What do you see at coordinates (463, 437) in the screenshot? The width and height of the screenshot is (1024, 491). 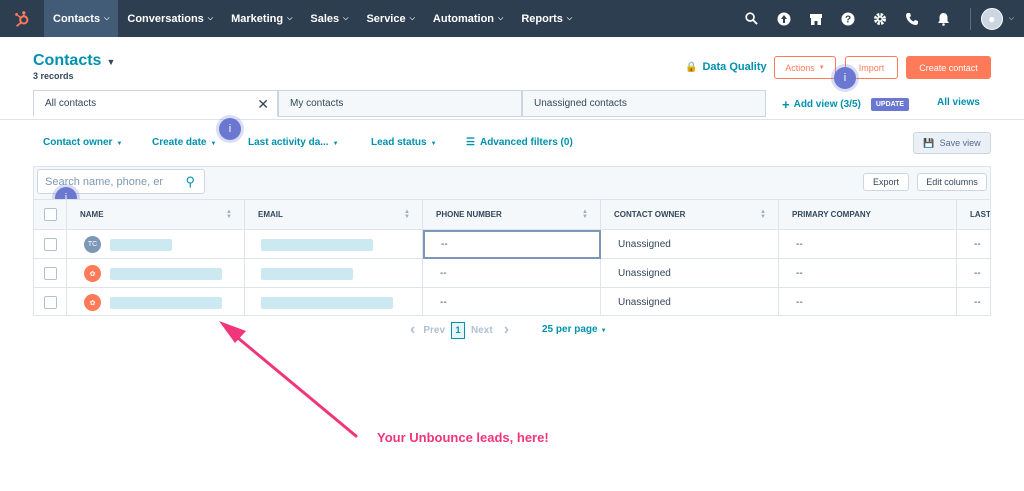 I see `annotation-text: Your Unbounce leads, here!` at bounding box center [463, 437].